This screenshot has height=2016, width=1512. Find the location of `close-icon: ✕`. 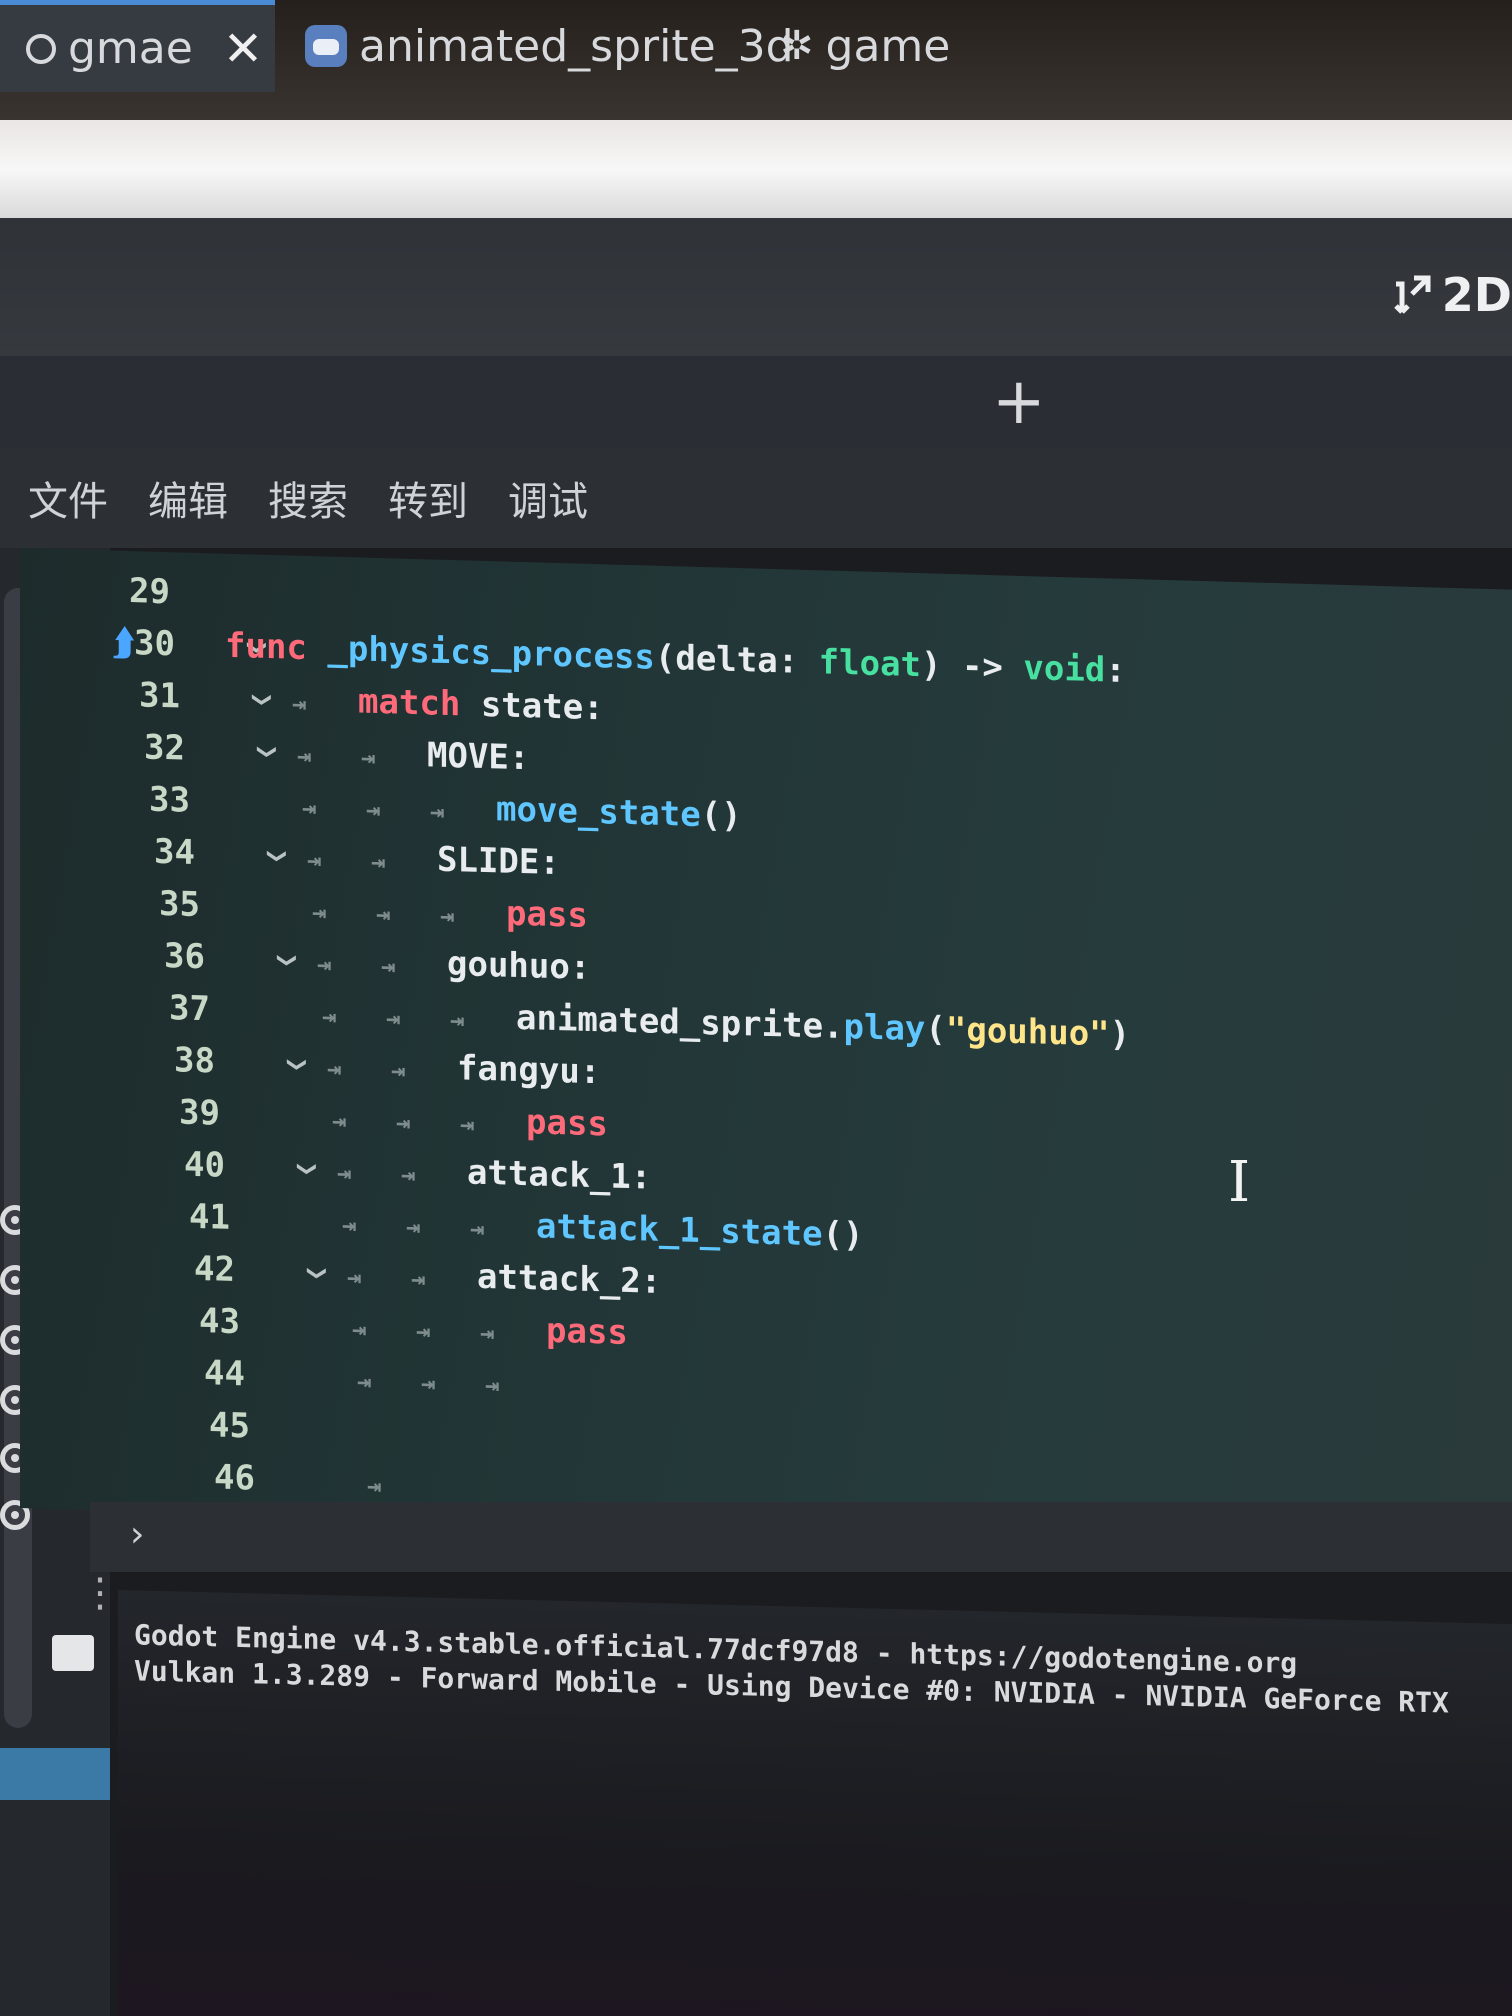

close-icon: ✕ is located at coordinates (243, 49).